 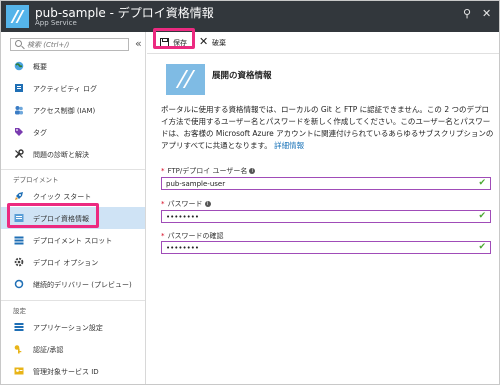 What do you see at coordinates (40, 67) in the screenshot?
I see `sidebar-item-label: 概要` at bounding box center [40, 67].